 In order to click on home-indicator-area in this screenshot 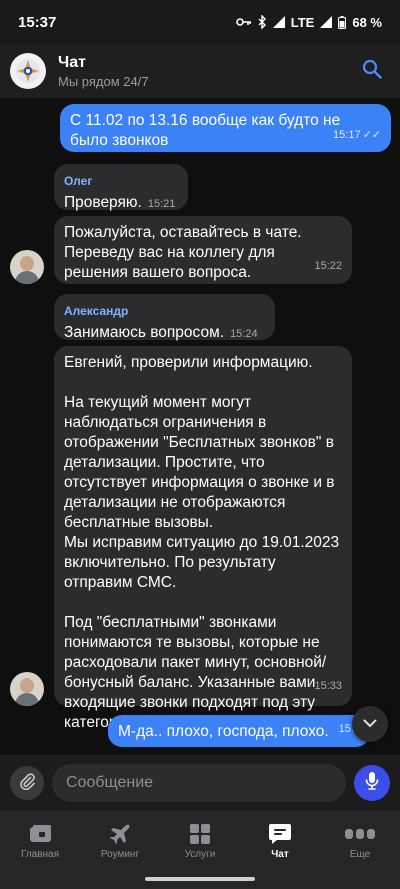, I will do `click(200, 880)`.